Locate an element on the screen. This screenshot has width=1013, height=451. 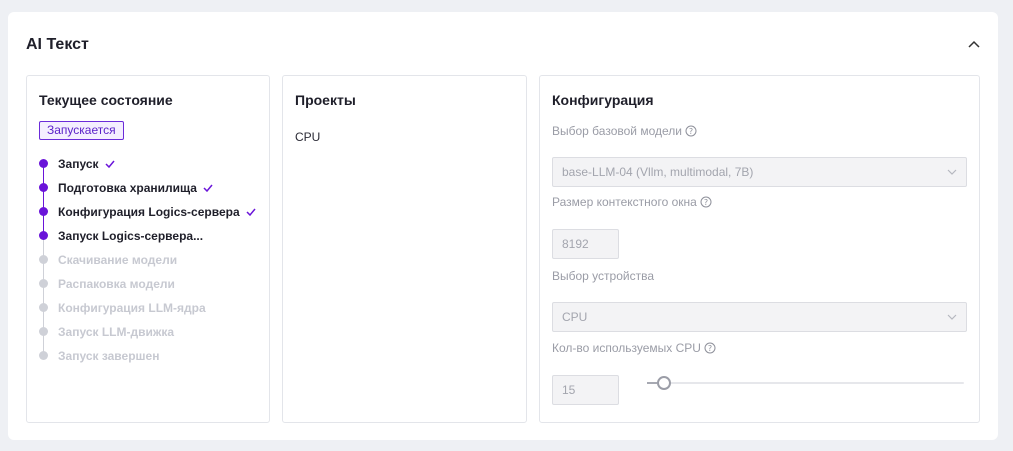
step-item: Скачивание модели is located at coordinates (147, 260).